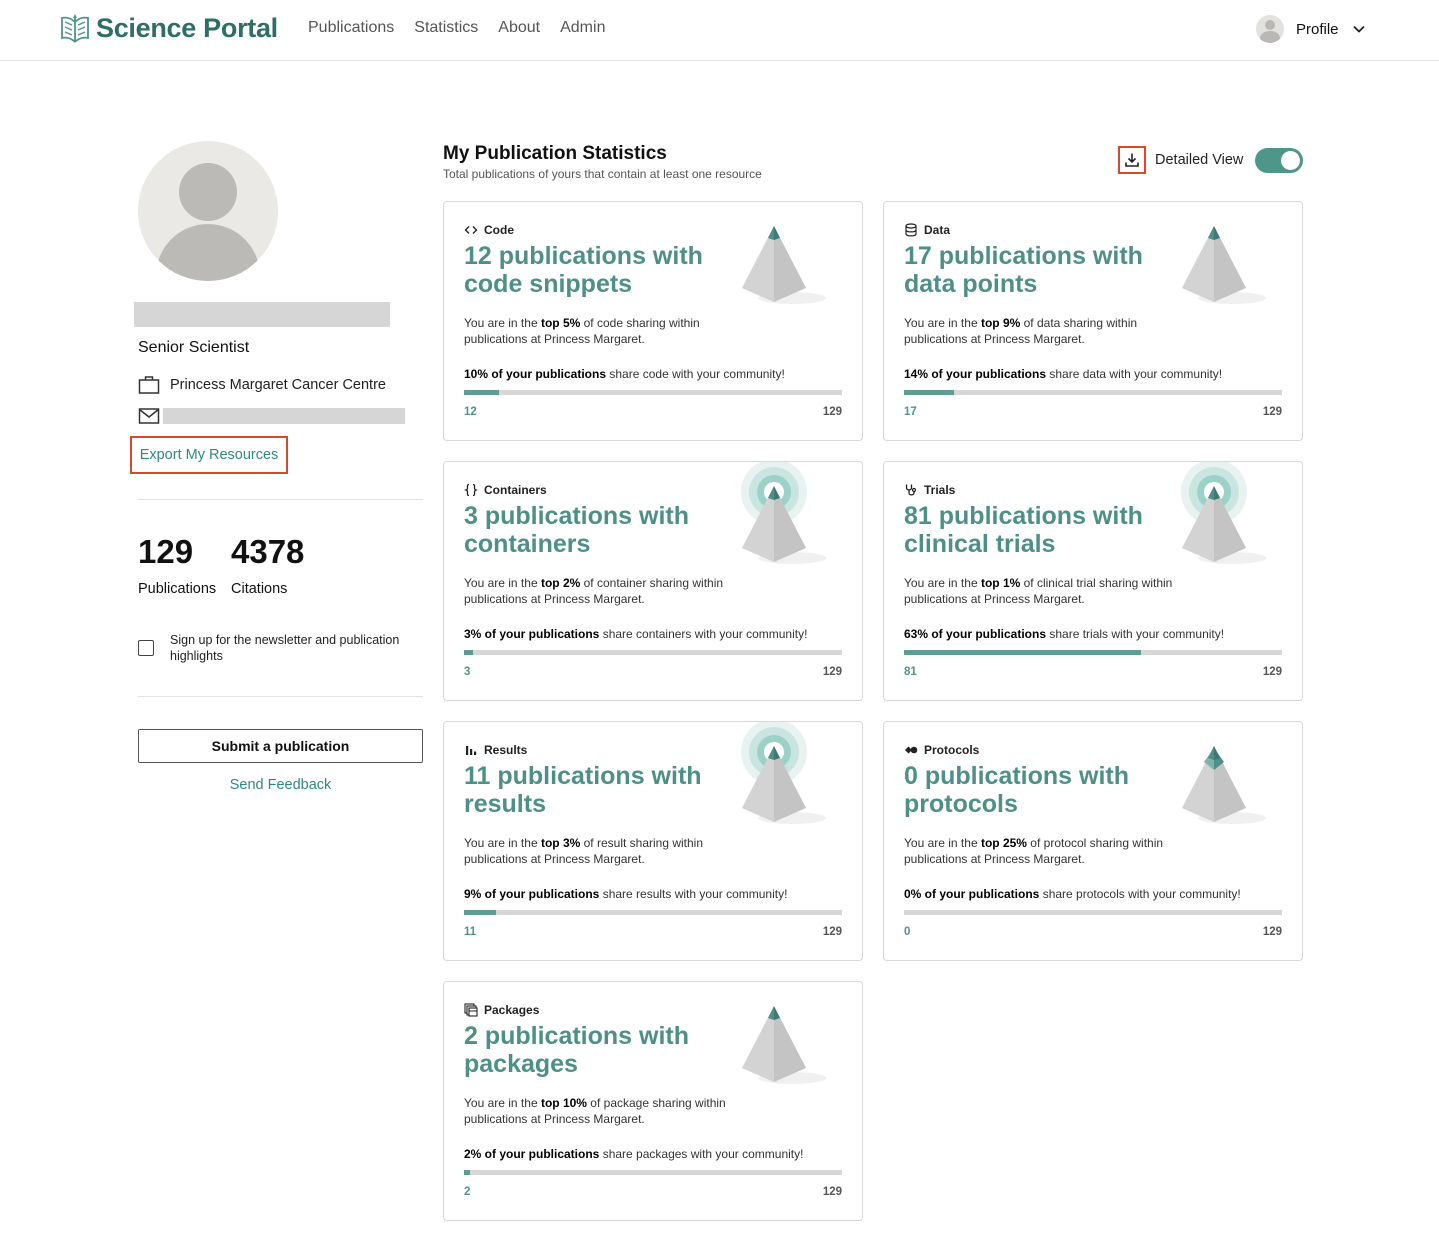 This screenshot has height=1234, width=1439. Describe the element at coordinates (446, 28) in the screenshot. I see `nav-statistics: Statistics` at that location.